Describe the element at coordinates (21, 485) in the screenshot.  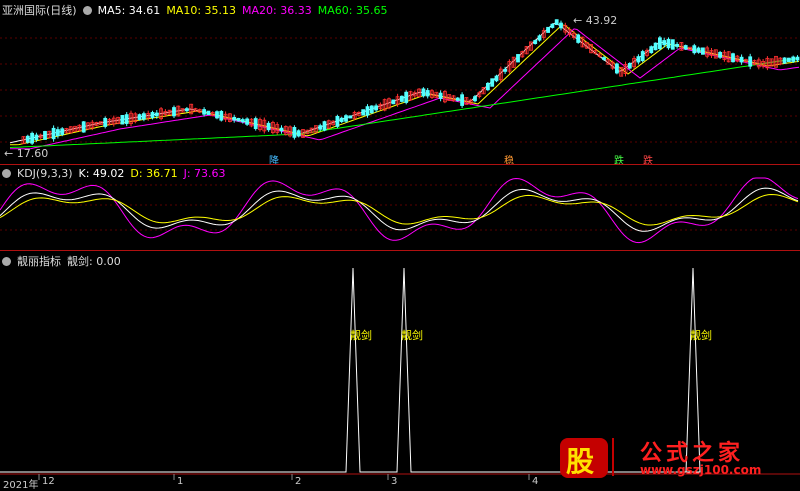
I see `axis-label: 2021年` at that location.